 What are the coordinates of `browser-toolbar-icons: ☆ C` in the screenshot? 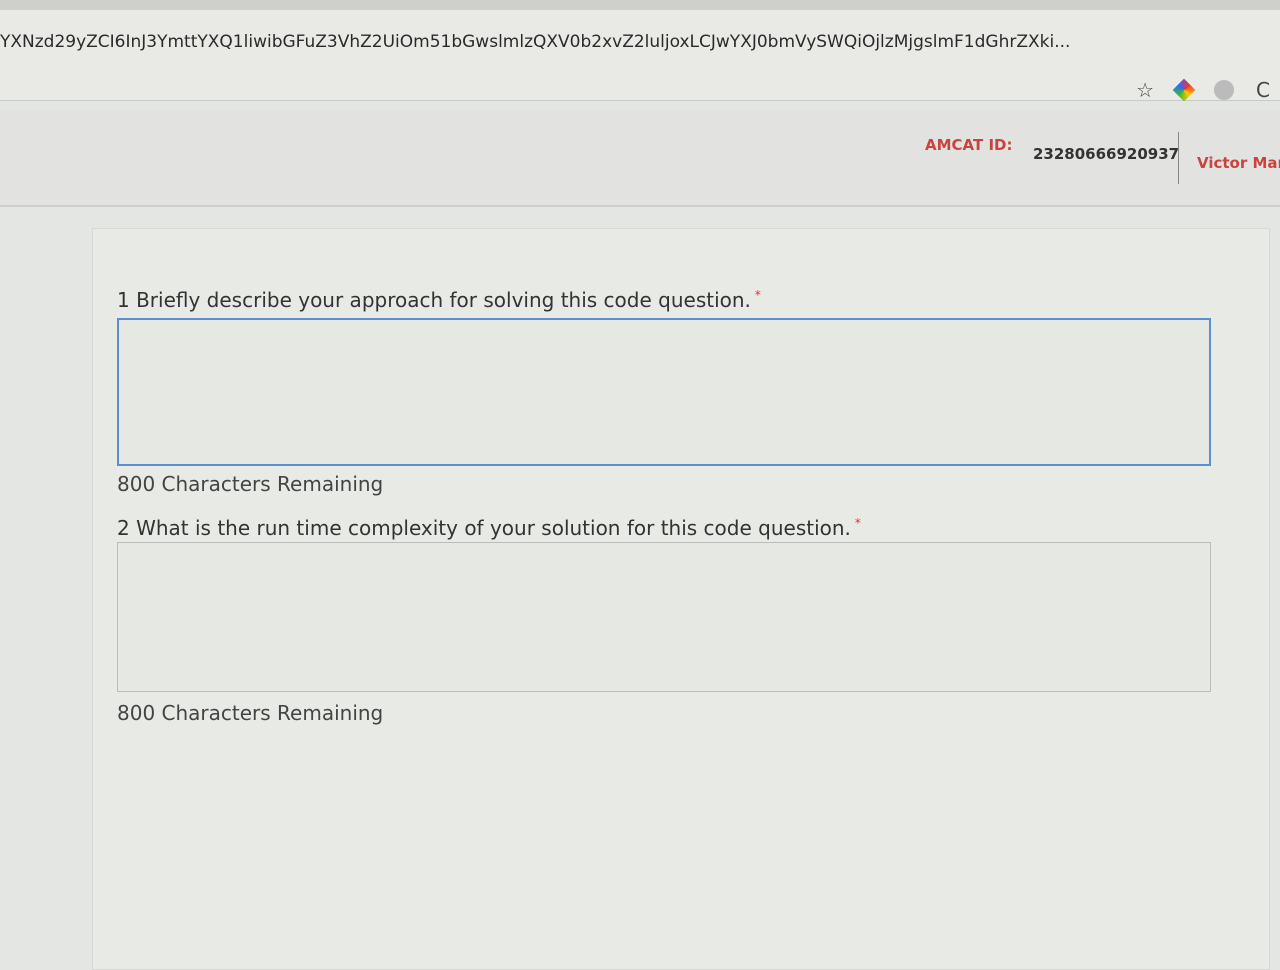 It's located at (1203, 90).